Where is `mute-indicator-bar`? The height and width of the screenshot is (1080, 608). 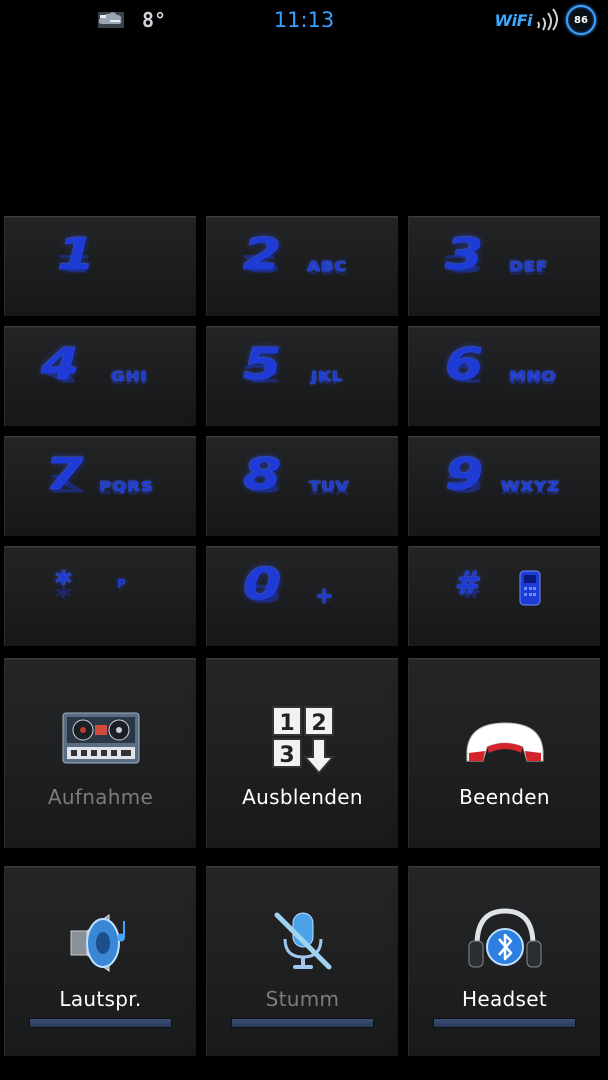
mute-indicator-bar is located at coordinates (302, 1023).